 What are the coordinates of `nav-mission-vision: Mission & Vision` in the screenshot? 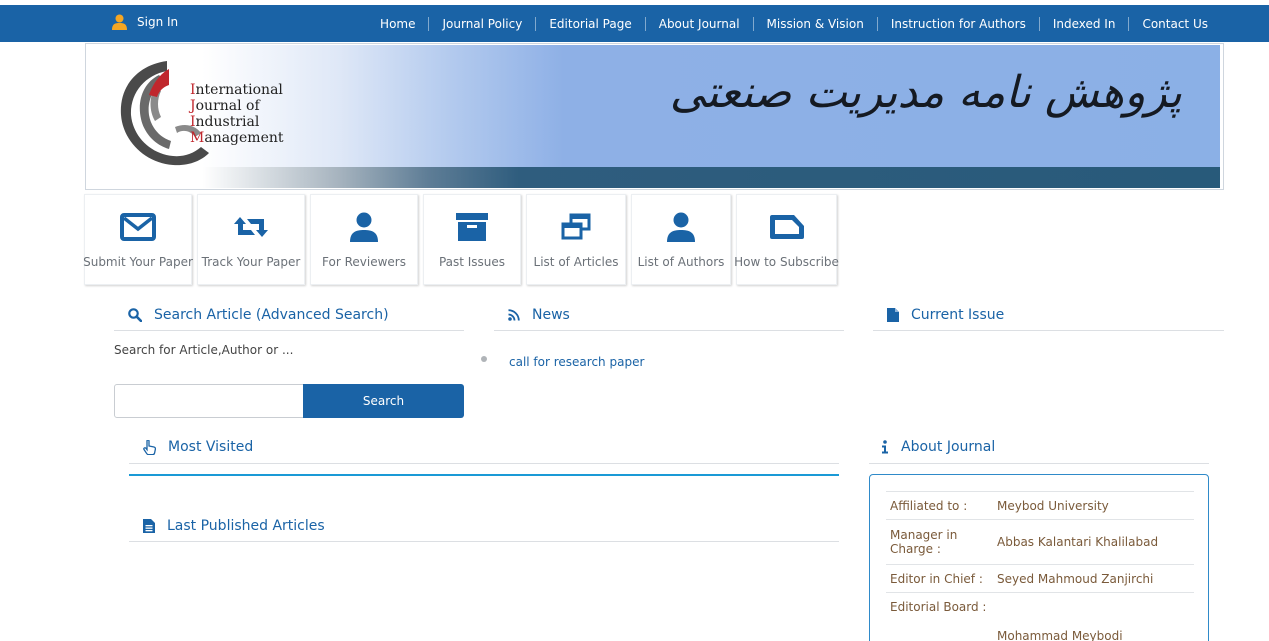 It's located at (814, 23).